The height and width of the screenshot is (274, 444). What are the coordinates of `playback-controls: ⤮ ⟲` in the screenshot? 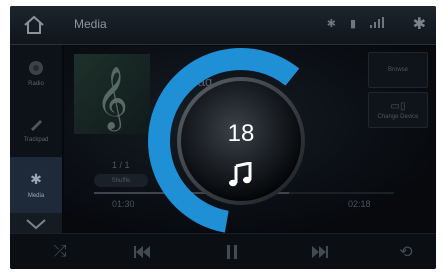 It's located at (223, 251).